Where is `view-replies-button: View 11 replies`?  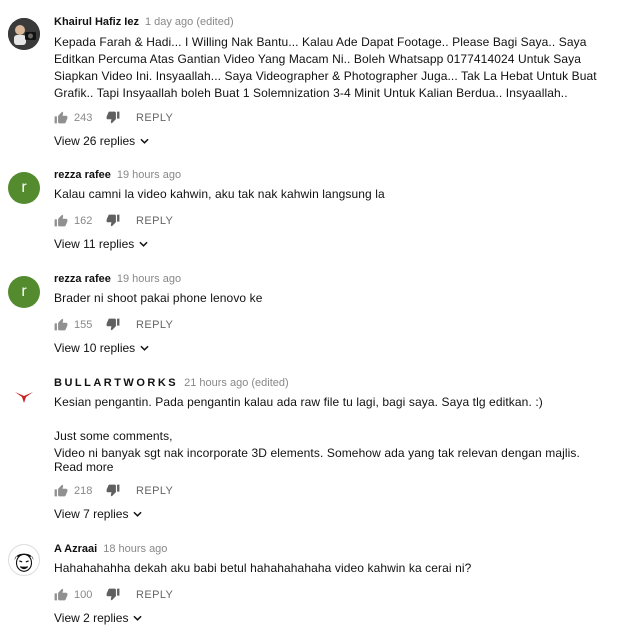
view-replies-button: View 11 replies is located at coordinates (101, 244).